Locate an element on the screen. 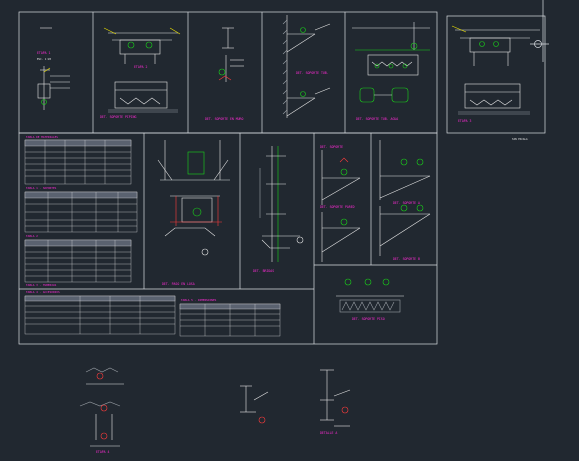 This screenshot has width=579, height=461. title-soporte: DET. SOPORTE is located at coordinates (332, 147).